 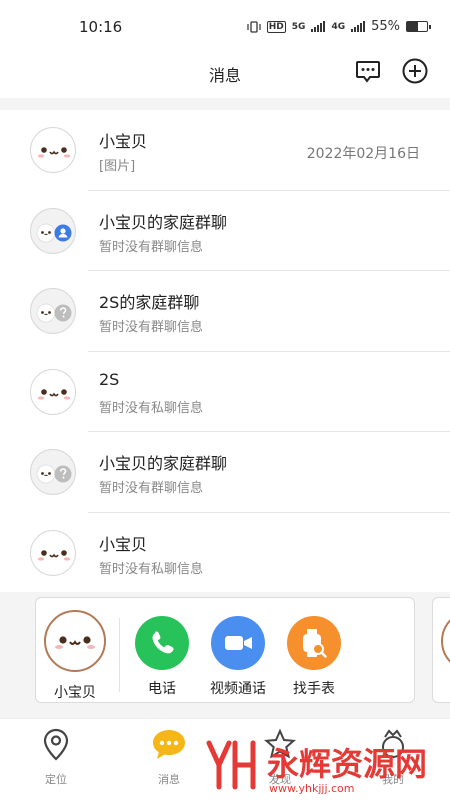 What do you see at coordinates (109, 379) in the screenshot?
I see `conversation-name: 2S` at bounding box center [109, 379].